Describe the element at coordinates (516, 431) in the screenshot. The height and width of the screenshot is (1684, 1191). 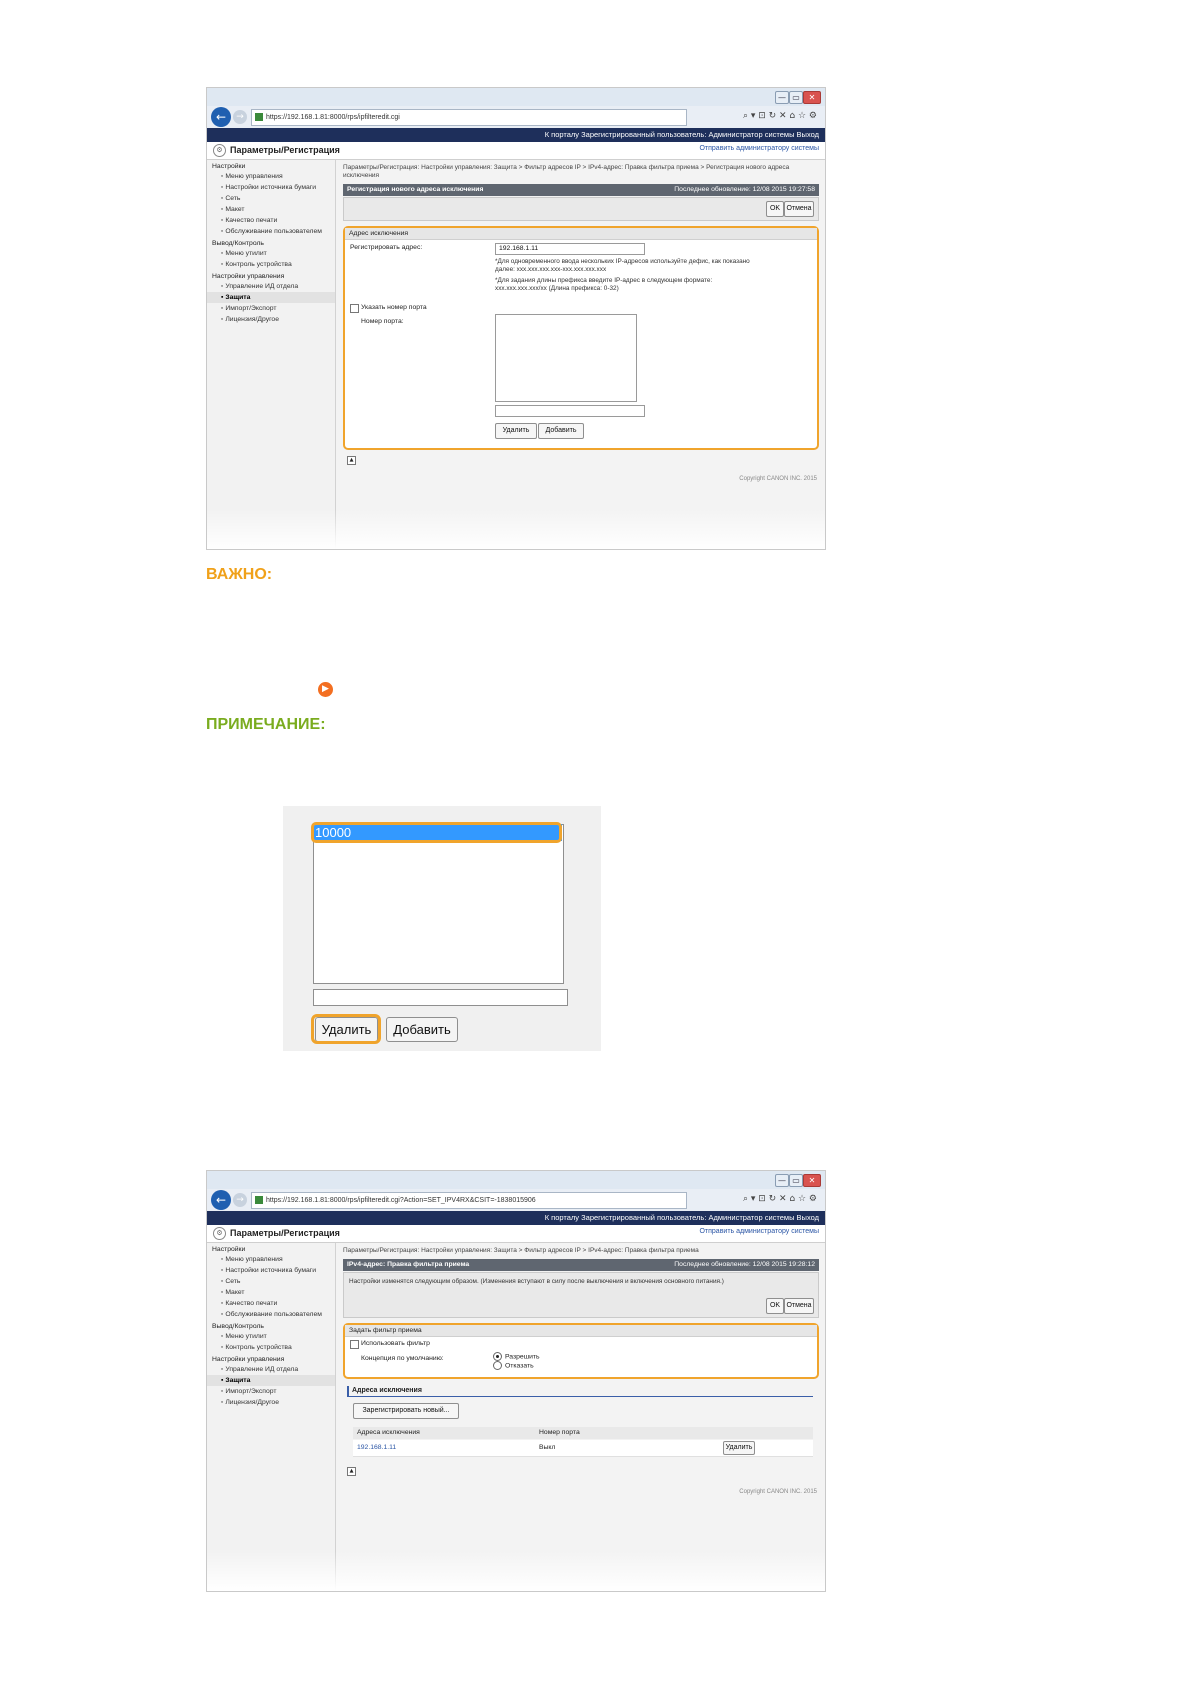
I see `delete-port-button: Удалить` at that location.